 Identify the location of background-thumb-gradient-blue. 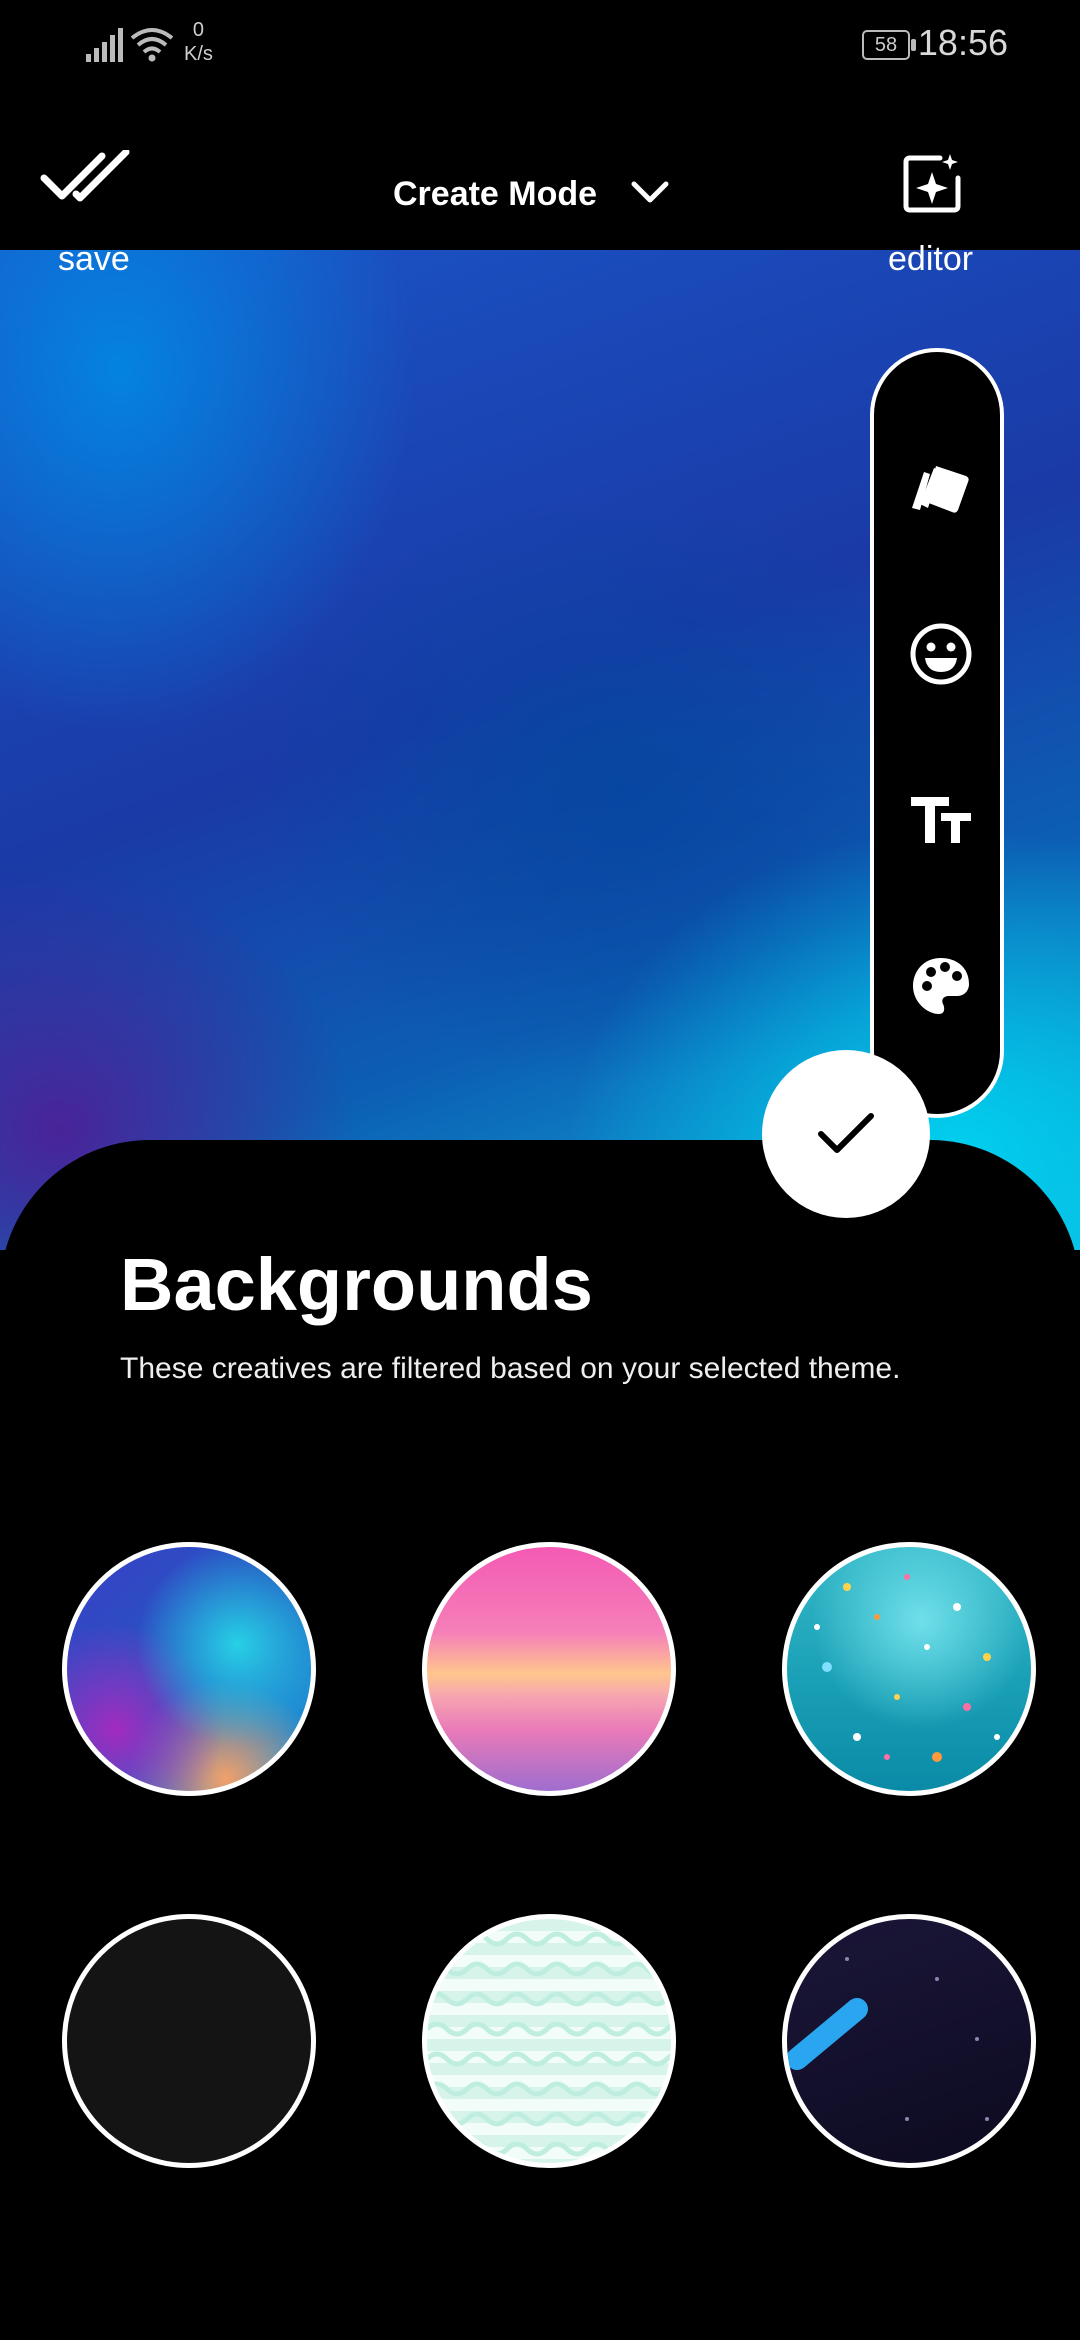
(189, 1669).